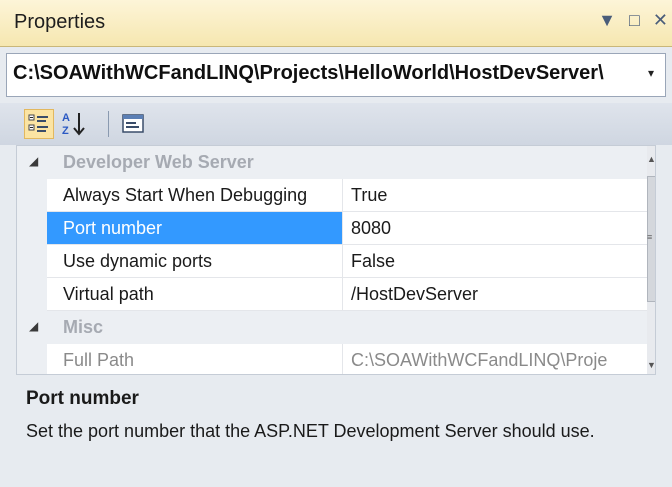 Image resolution: width=672 pixels, height=487 pixels. Describe the element at coordinates (195, 359) in the screenshot. I see `property-name: Full Path` at that location.